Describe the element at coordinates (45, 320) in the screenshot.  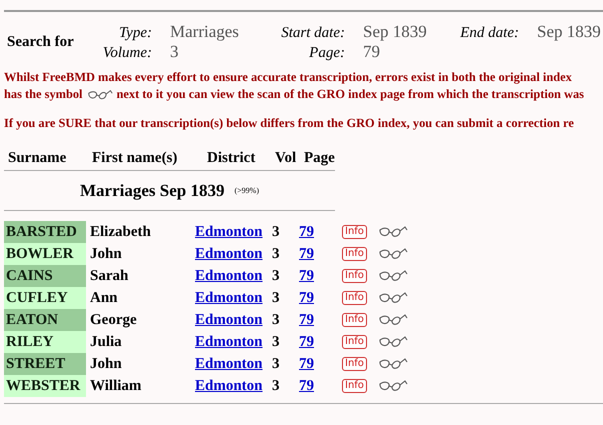
I see `surname-cell: EATON` at that location.